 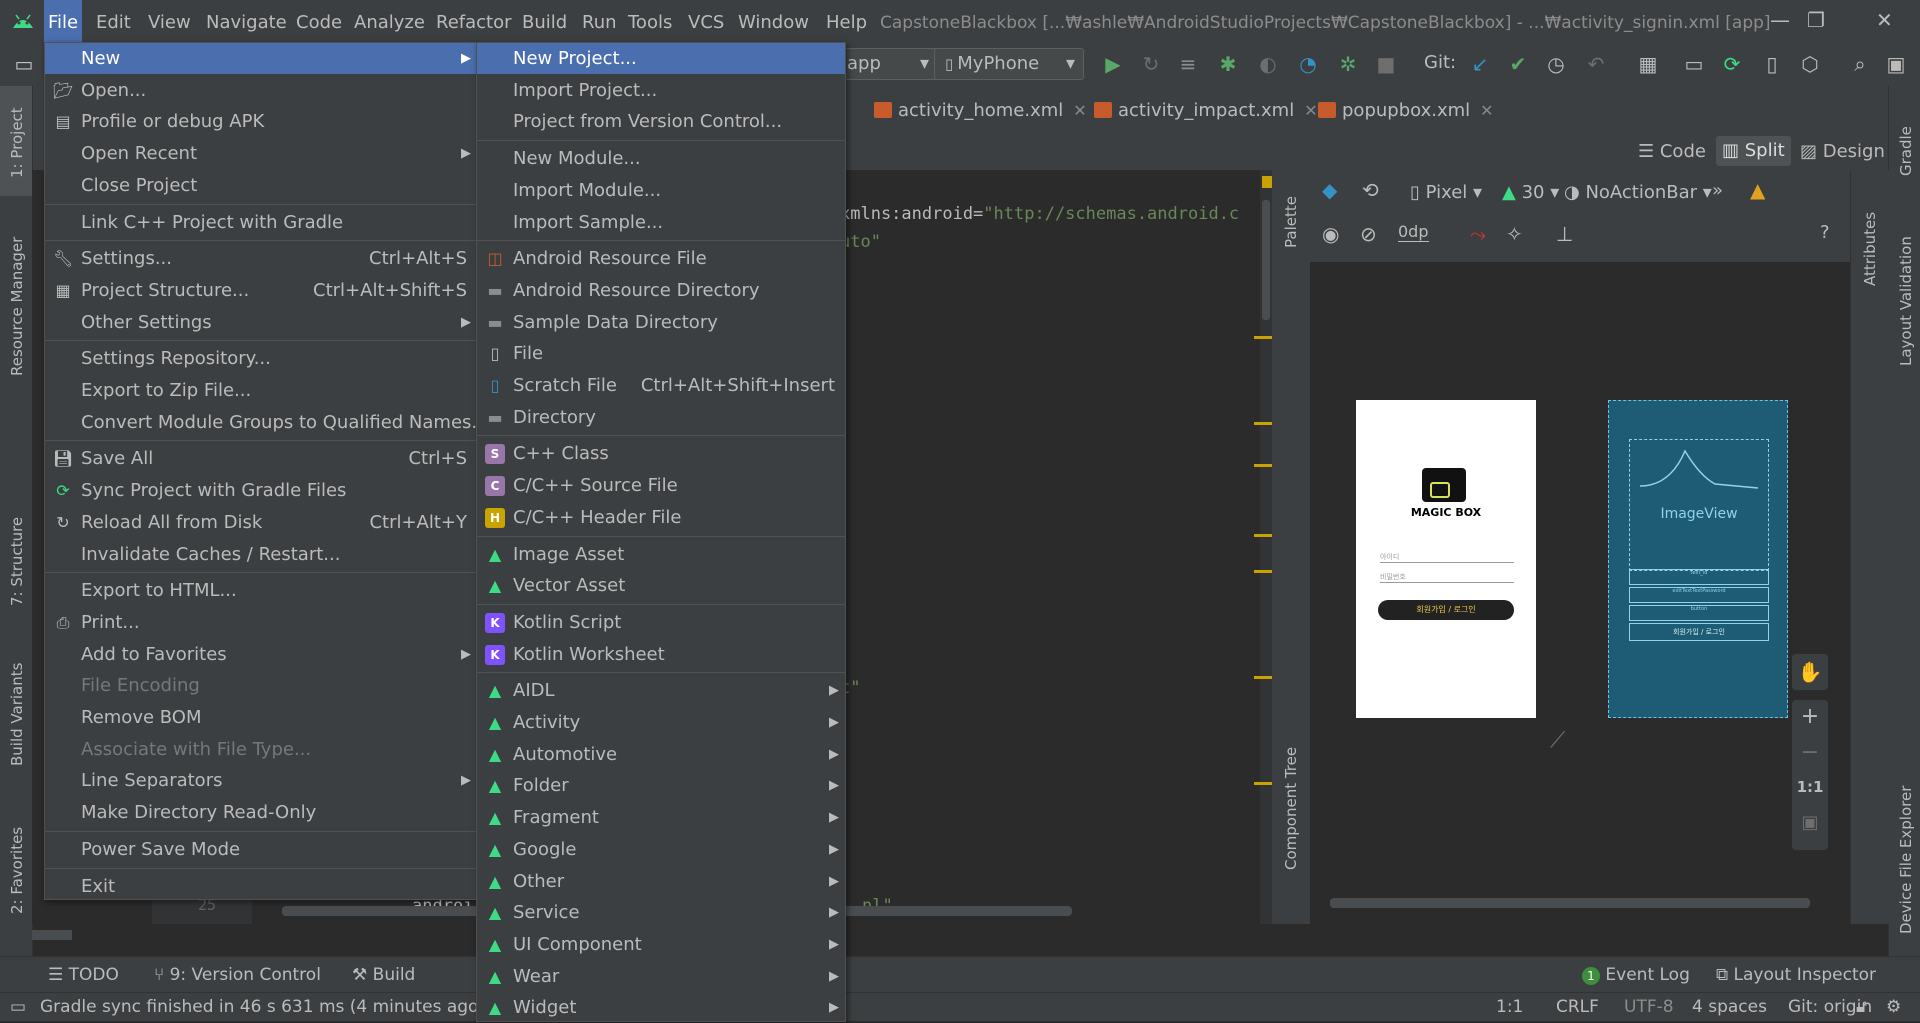 What do you see at coordinates (1348, 64) in the screenshot?
I see `attach-process-icon: ✲` at bounding box center [1348, 64].